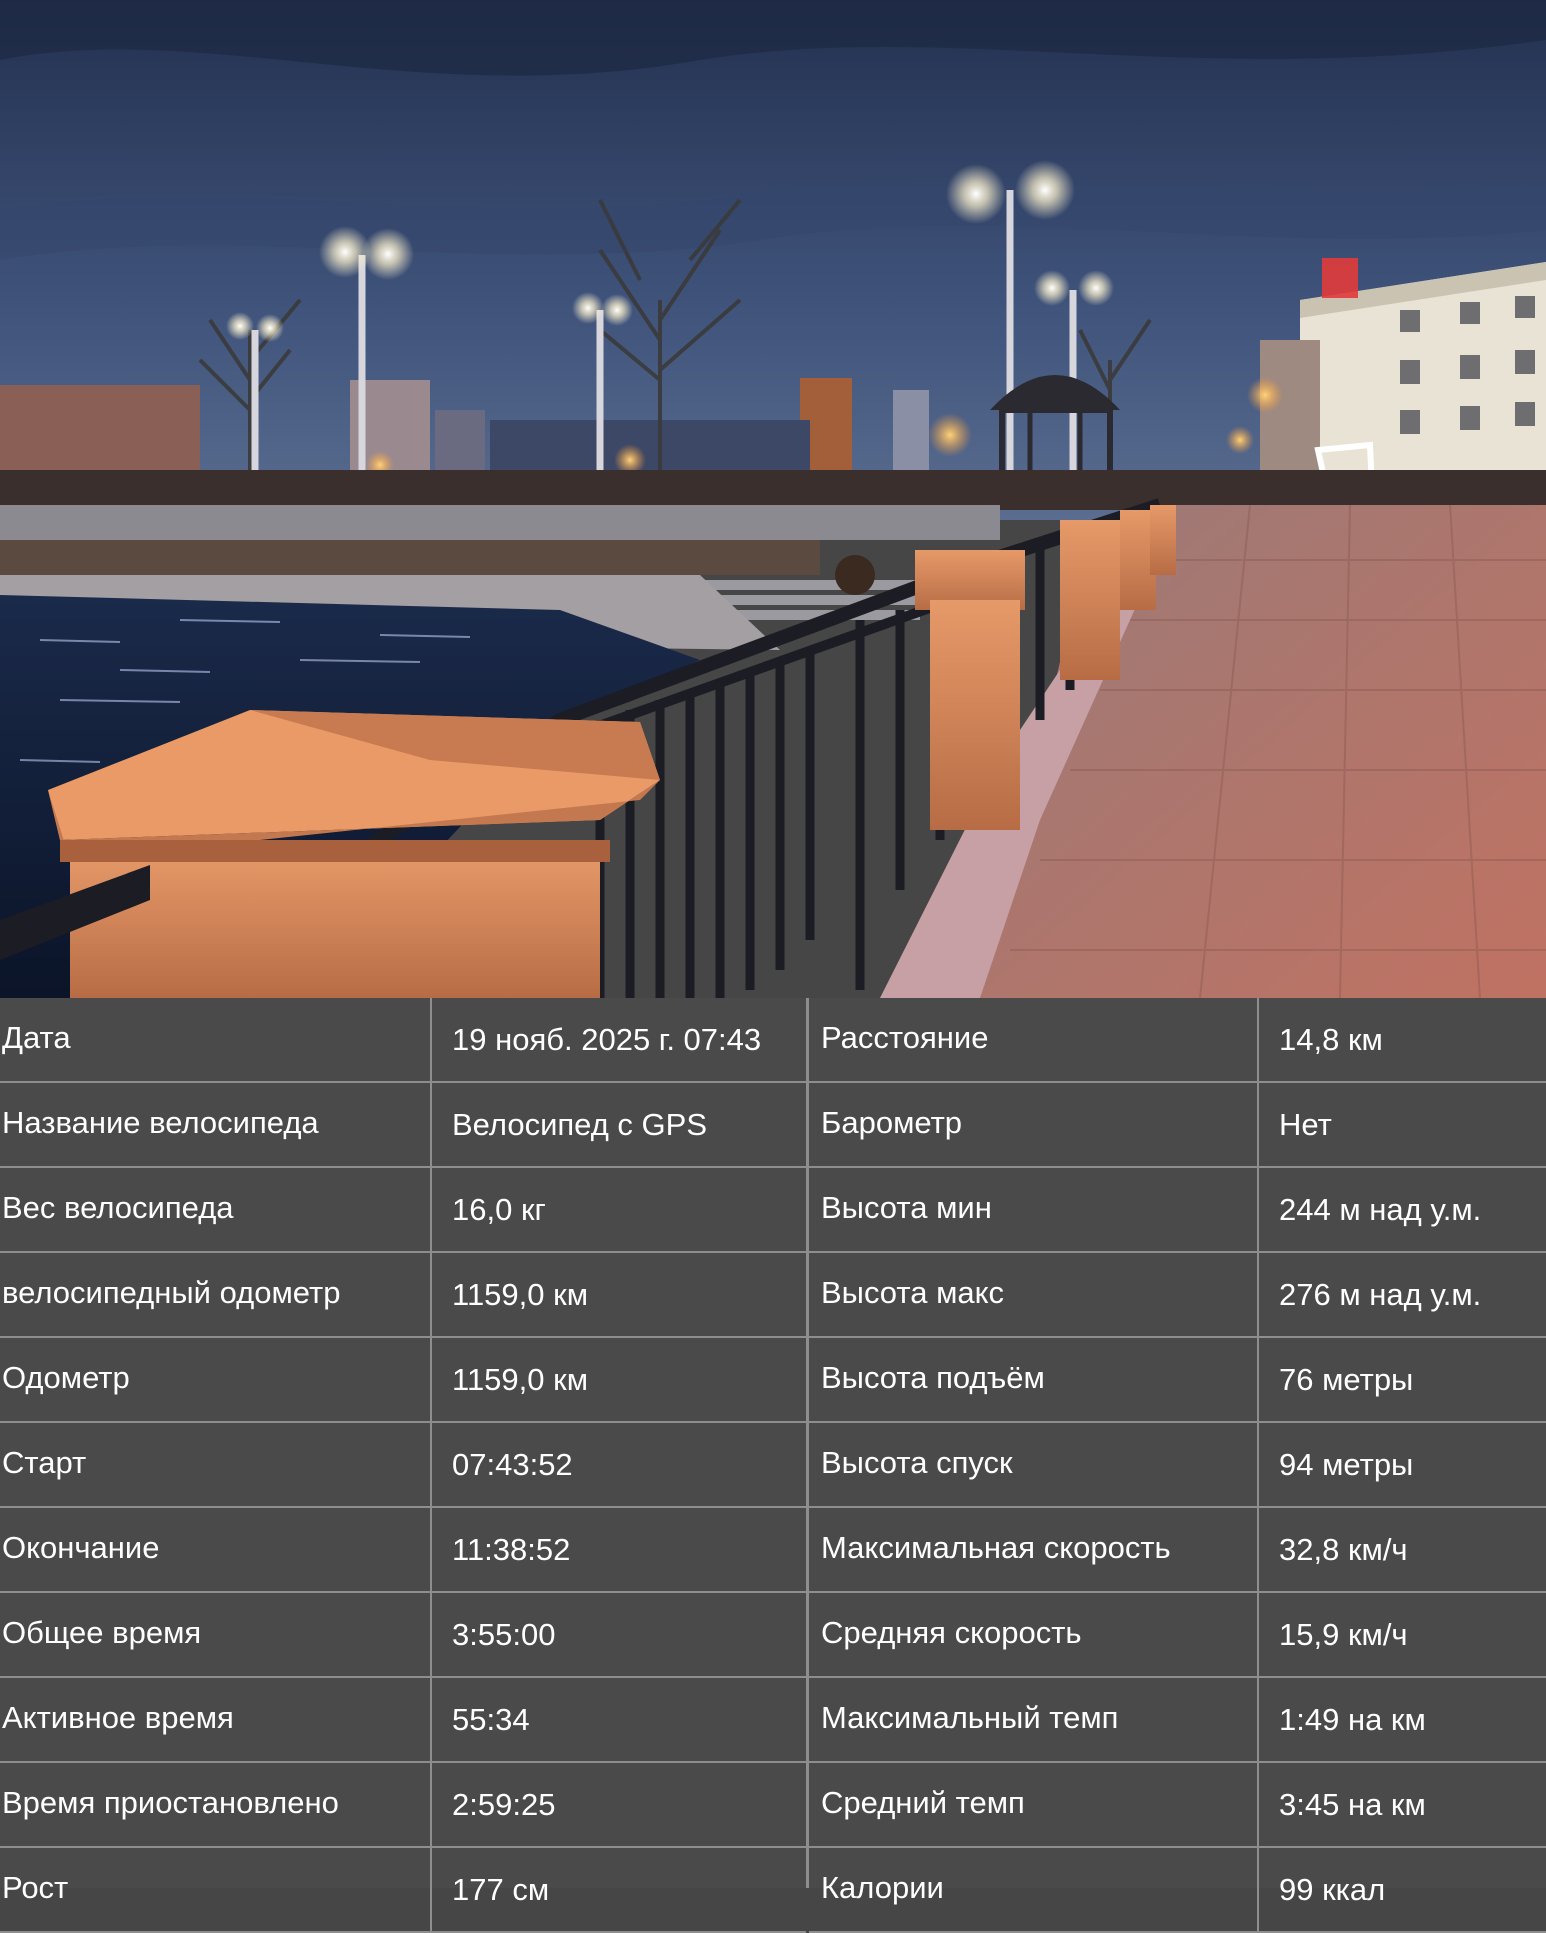 This screenshot has width=1546, height=1933. I want to click on stat-row-avg-pace: Средний темп 3:45 на км, so click(1177, 1805).